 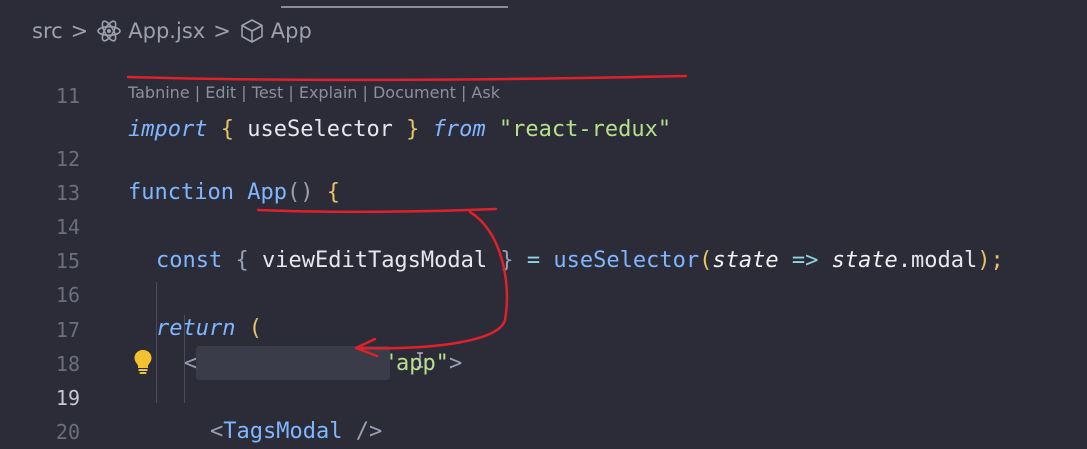 I want to click on breadcrumb-symbol: App, so click(x=291, y=31).